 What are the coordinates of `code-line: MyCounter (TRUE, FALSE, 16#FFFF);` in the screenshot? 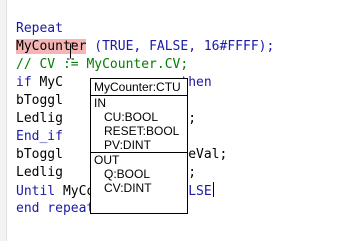 It's located at (145, 47).